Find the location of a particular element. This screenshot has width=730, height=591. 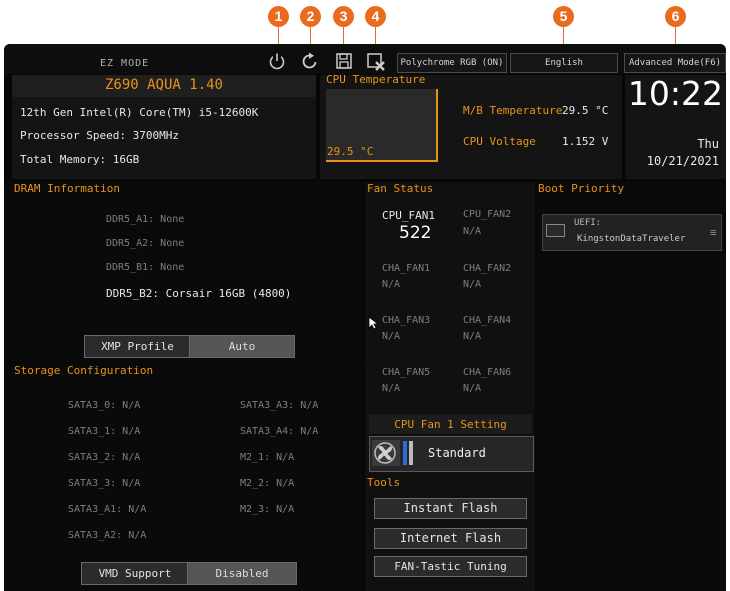

fan-icon is located at coordinates (386, 453).